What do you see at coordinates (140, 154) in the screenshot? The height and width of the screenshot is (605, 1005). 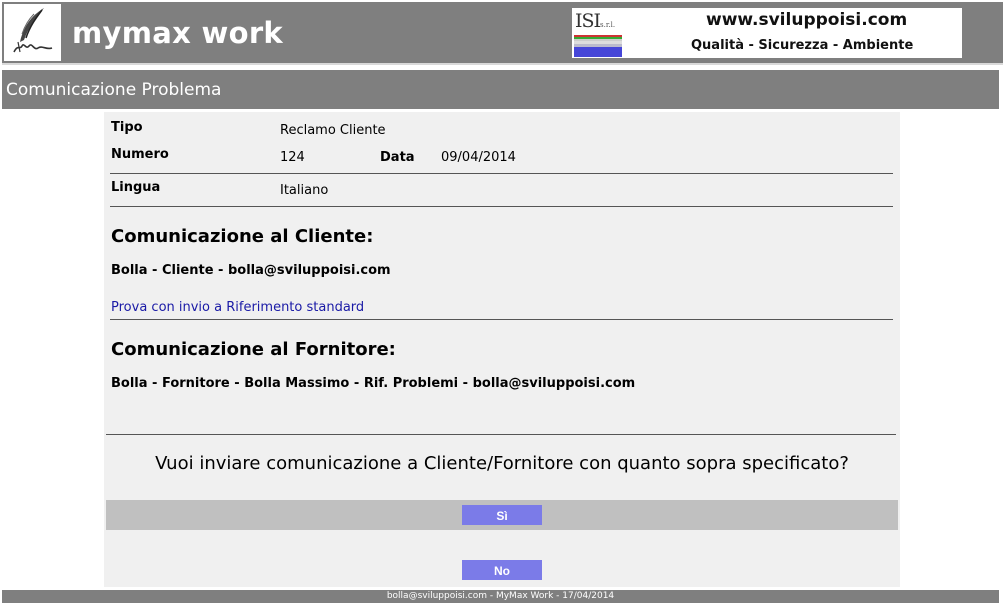 I see `numero-label: Numero` at bounding box center [140, 154].